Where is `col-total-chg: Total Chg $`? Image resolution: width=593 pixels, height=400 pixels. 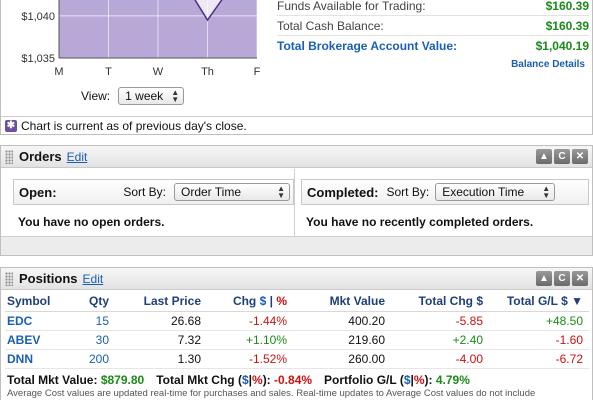
col-total-chg: Total Chg $ is located at coordinates (440, 302).